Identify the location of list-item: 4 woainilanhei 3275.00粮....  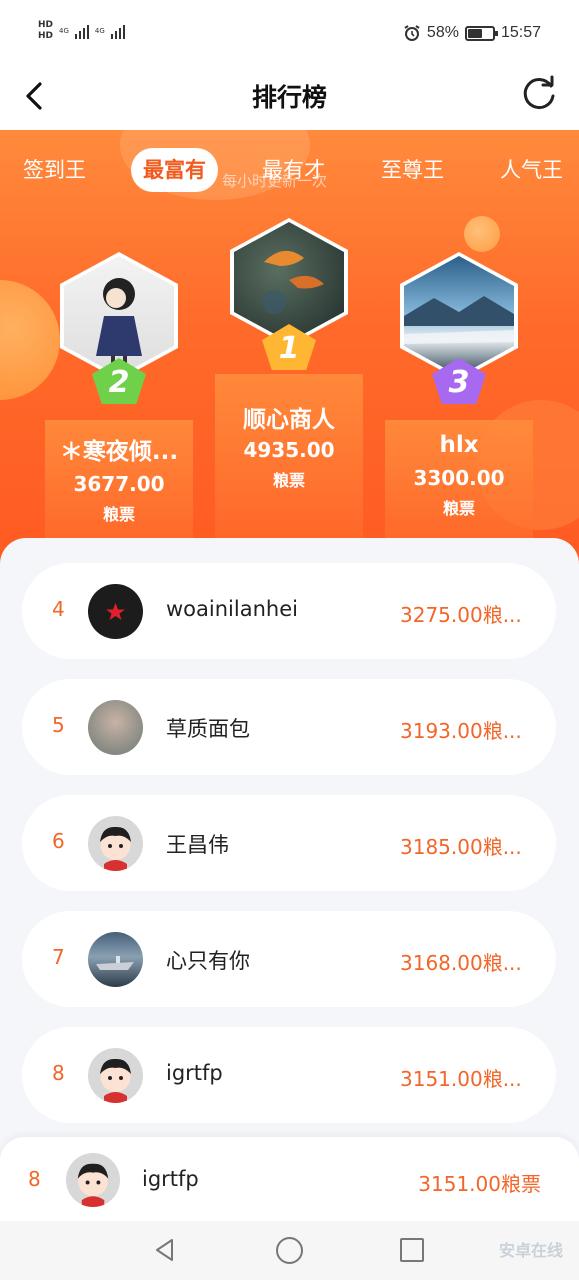
(289, 611).